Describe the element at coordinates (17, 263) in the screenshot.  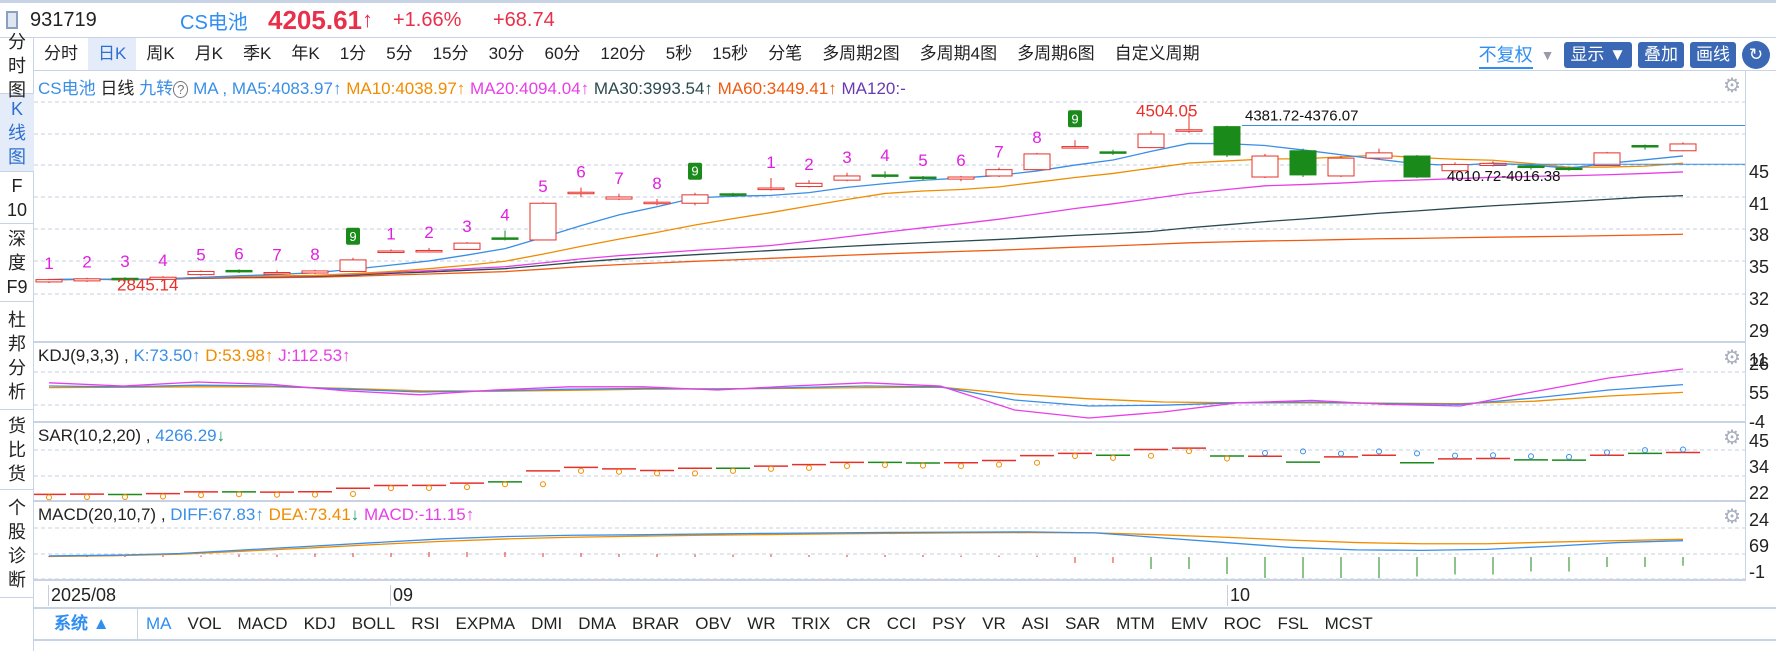
I see `sidebar-item-3: 深度 F9` at that location.